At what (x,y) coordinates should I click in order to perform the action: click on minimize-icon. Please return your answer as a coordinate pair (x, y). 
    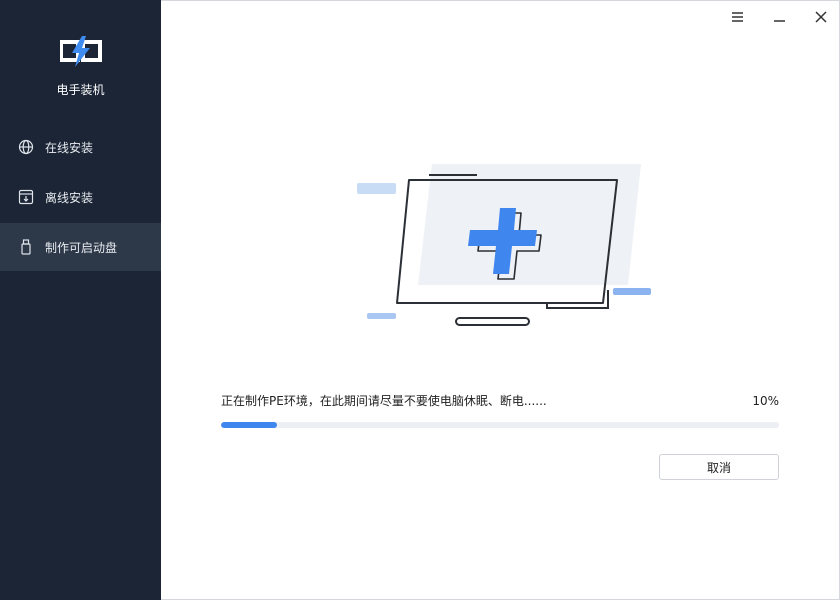
    Looking at the image, I should click on (779, 21).